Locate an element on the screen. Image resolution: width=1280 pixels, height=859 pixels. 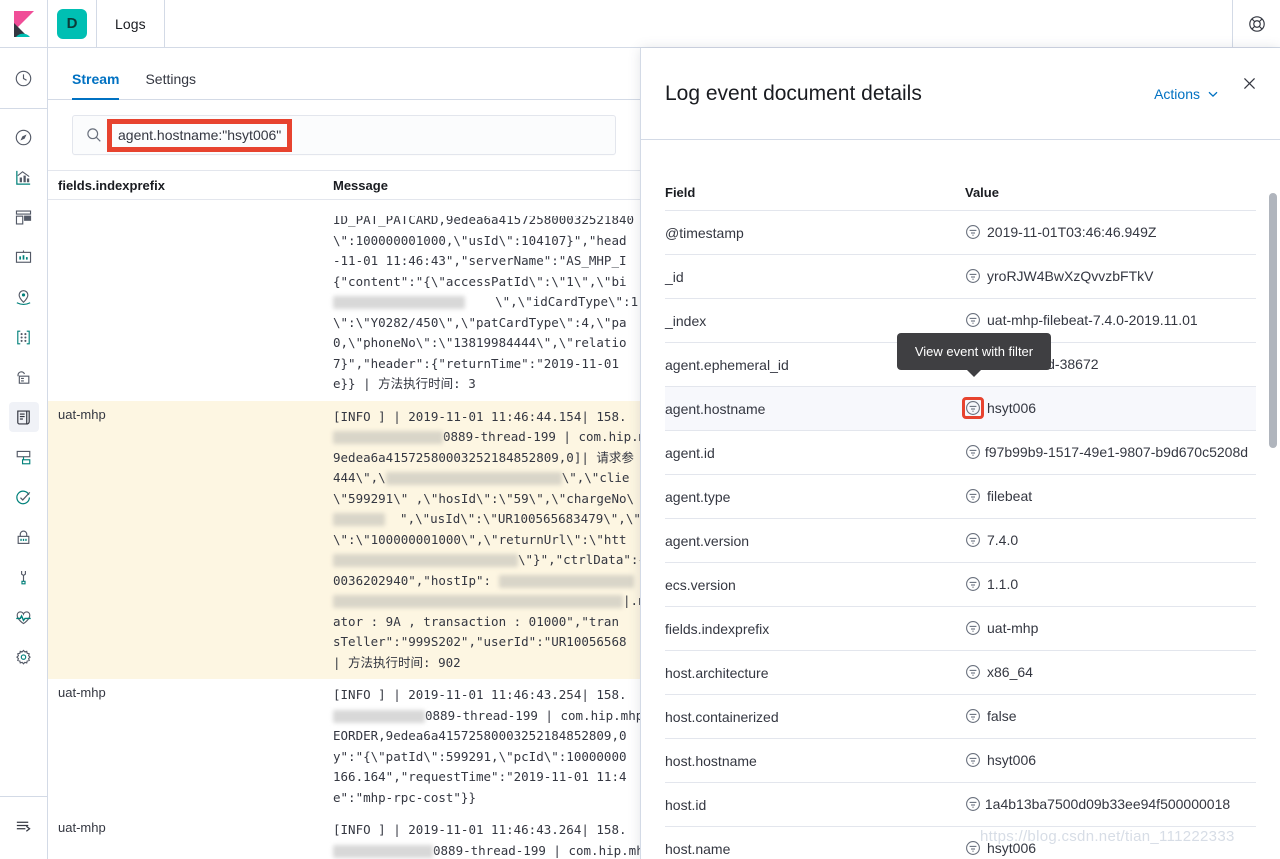
space-avatar-button: D is located at coordinates (72, 24).